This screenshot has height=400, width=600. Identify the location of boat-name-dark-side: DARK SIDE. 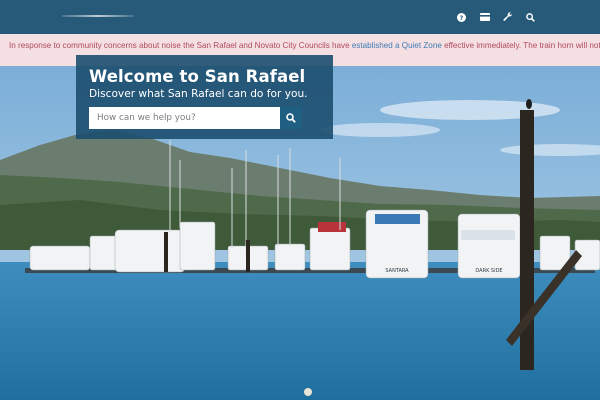
(488, 271).